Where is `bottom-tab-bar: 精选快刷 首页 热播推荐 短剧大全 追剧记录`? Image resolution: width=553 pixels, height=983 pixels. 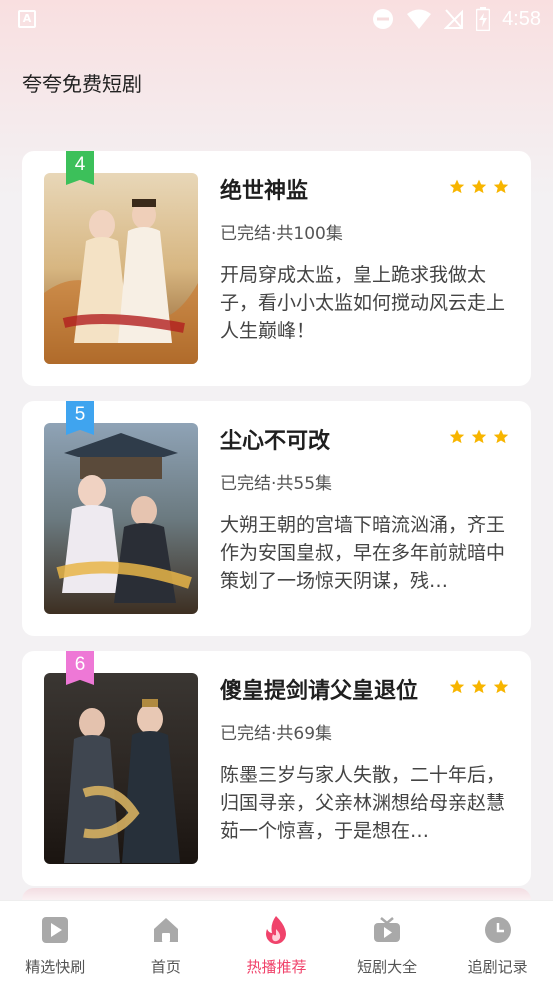 bottom-tab-bar: 精选快刷 首页 热播推荐 短剧大全 追剧记录 is located at coordinates (276, 941).